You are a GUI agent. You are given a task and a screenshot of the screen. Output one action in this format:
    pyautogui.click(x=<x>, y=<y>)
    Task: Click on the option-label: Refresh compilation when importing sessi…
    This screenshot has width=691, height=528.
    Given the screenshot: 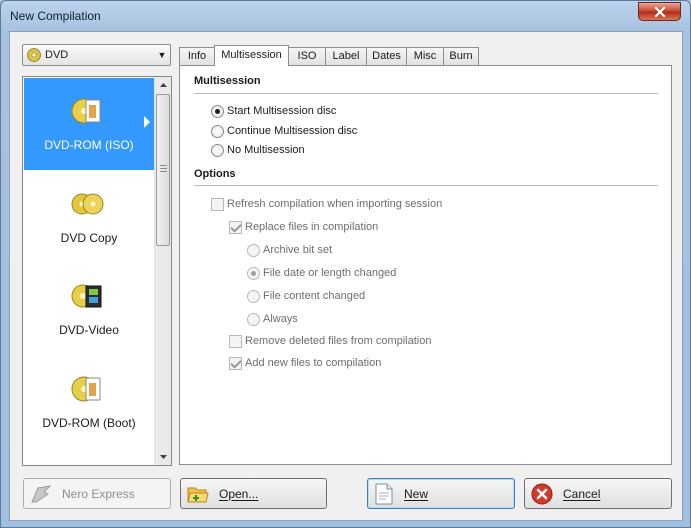 What is the action you would take?
    pyautogui.click(x=335, y=204)
    